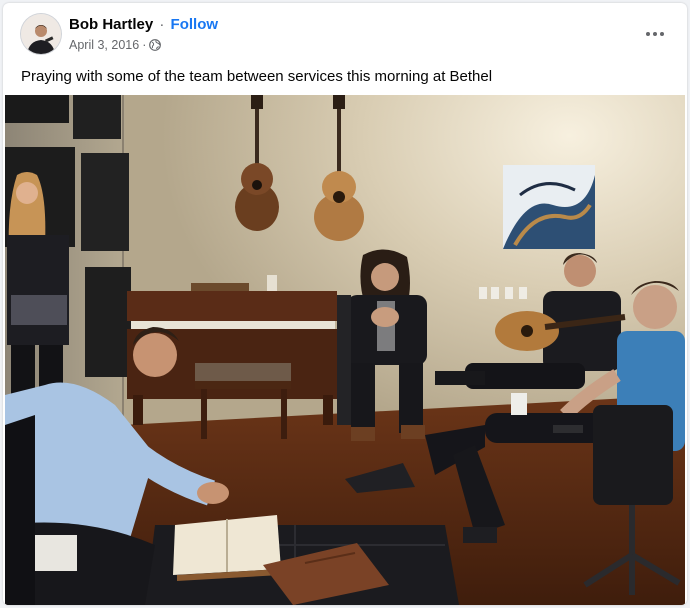  I want to click on globe-icon, so click(155, 45).